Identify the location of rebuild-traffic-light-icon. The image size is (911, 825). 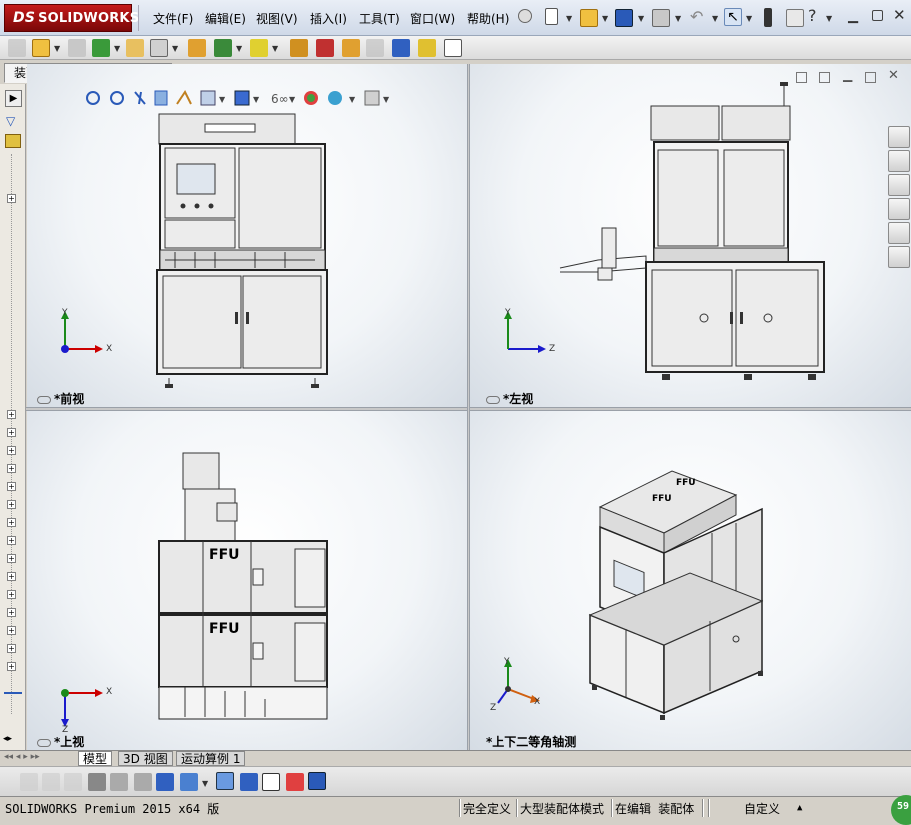
(768, 17).